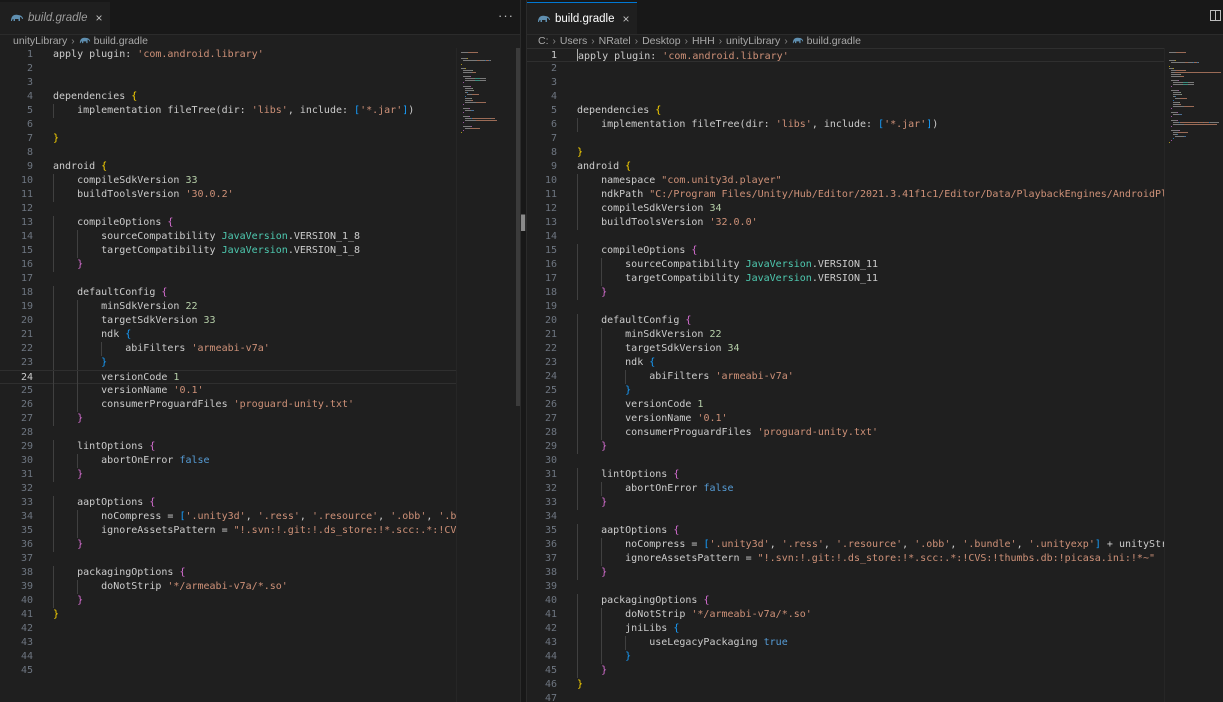  What do you see at coordinates (845, 237) in the screenshot?
I see `code-line: 14` at bounding box center [845, 237].